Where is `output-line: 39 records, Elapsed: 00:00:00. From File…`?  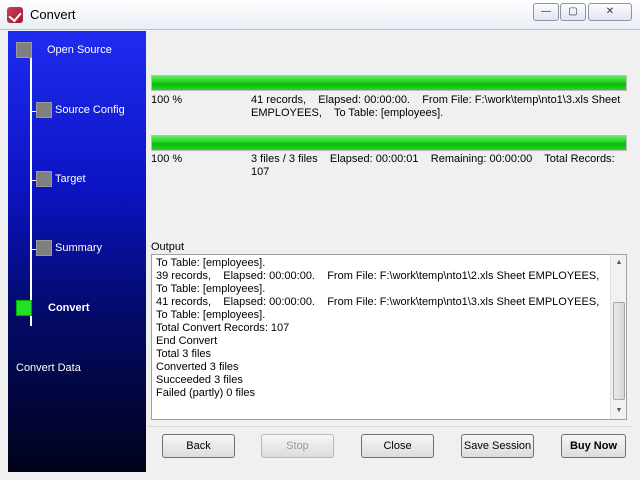 output-line: 39 records, Elapsed: 00:00:00. From File… is located at coordinates (378, 276).